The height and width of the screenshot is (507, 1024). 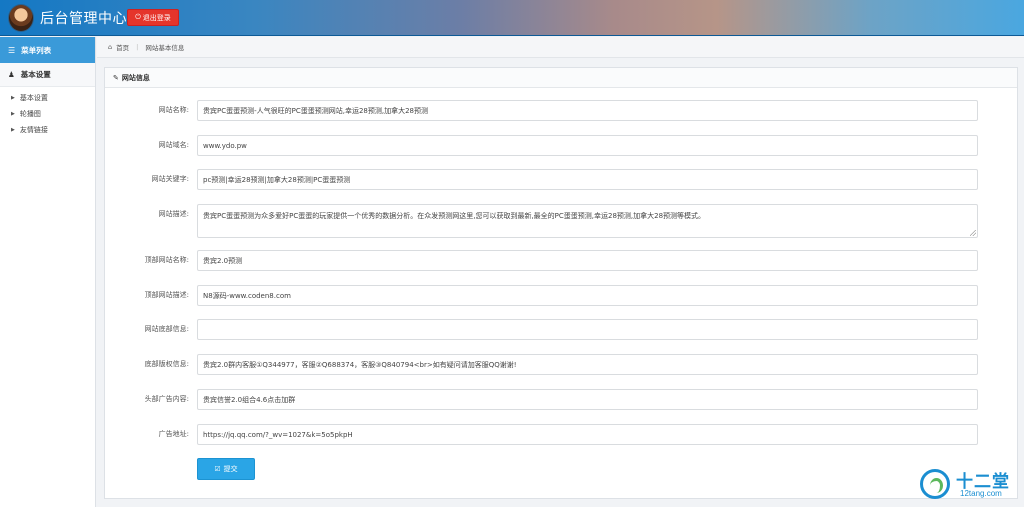 I want to click on field-label: 网站名称:, so click(x=173, y=110).